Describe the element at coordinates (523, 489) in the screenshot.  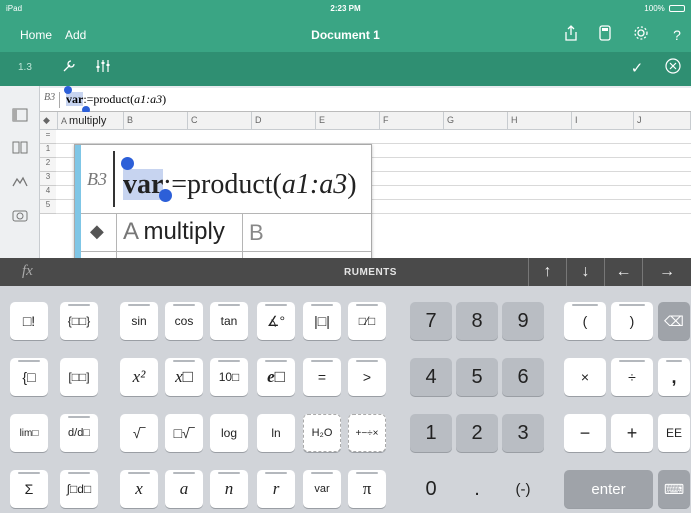
I see `negative-key: (-)` at that location.